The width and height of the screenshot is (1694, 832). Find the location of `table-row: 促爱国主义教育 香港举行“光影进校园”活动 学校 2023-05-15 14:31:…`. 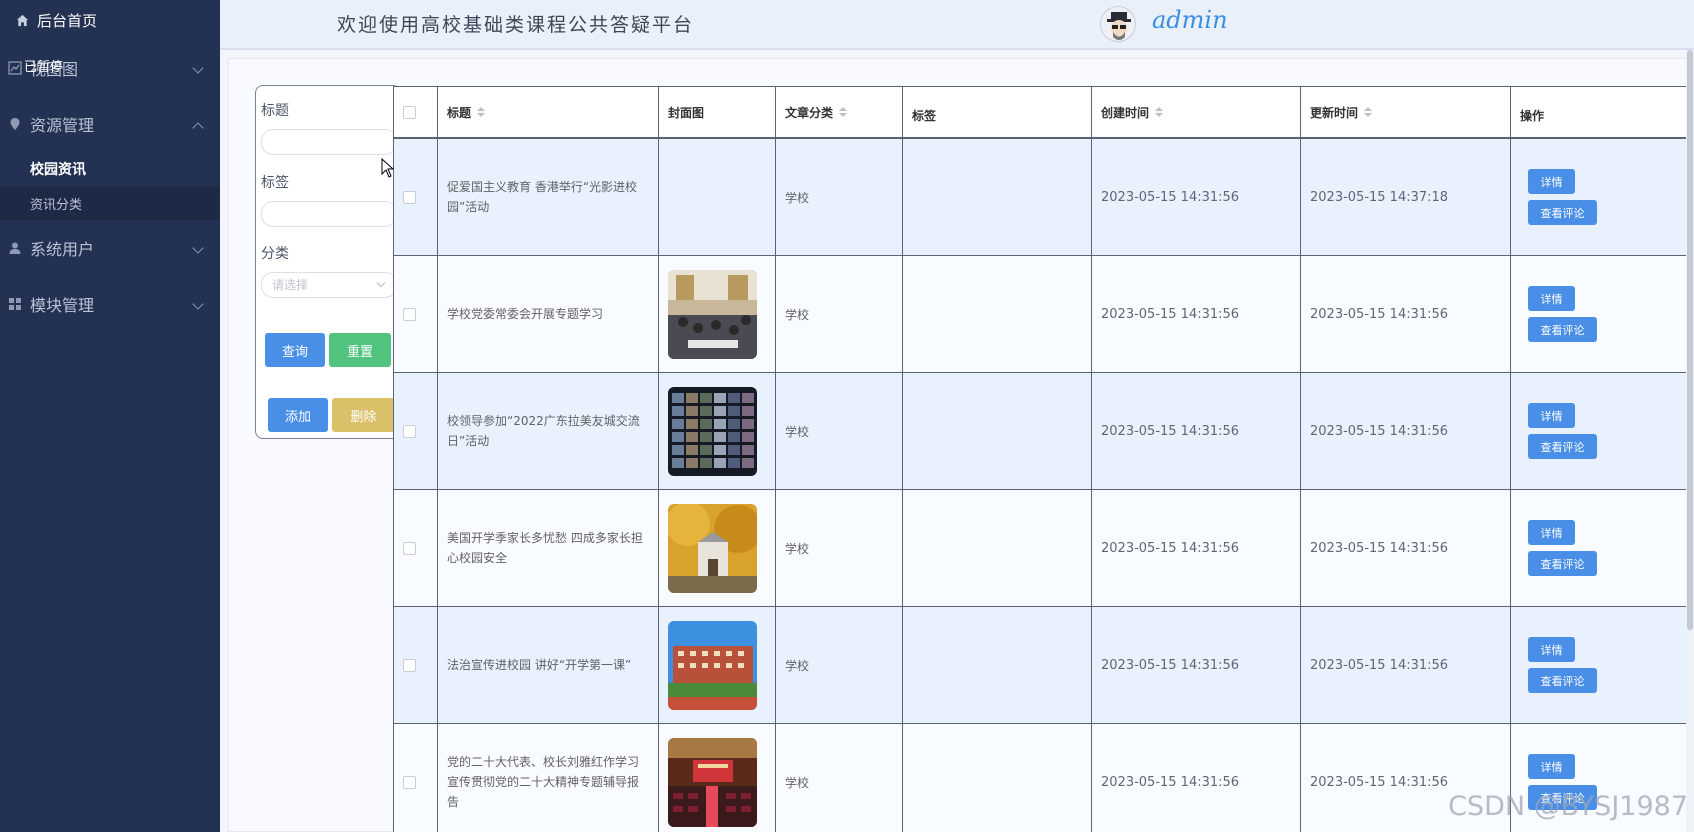

table-row: 促爱国主义教育 香港举行“光影进校园”活动 学校 2023-05-15 14:31:… is located at coordinates (1042, 197).